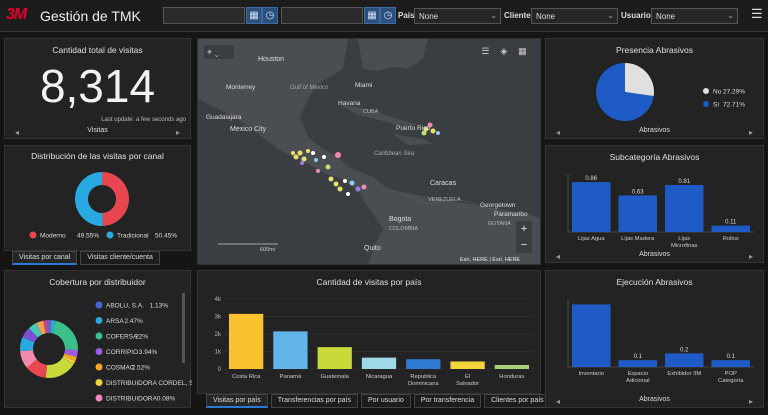 The image size is (768, 415). What do you see at coordinates (517, 401) in the screenshot?
I see `tab-clients-by-country: Clientes por país` at bounding box center [517, 401].